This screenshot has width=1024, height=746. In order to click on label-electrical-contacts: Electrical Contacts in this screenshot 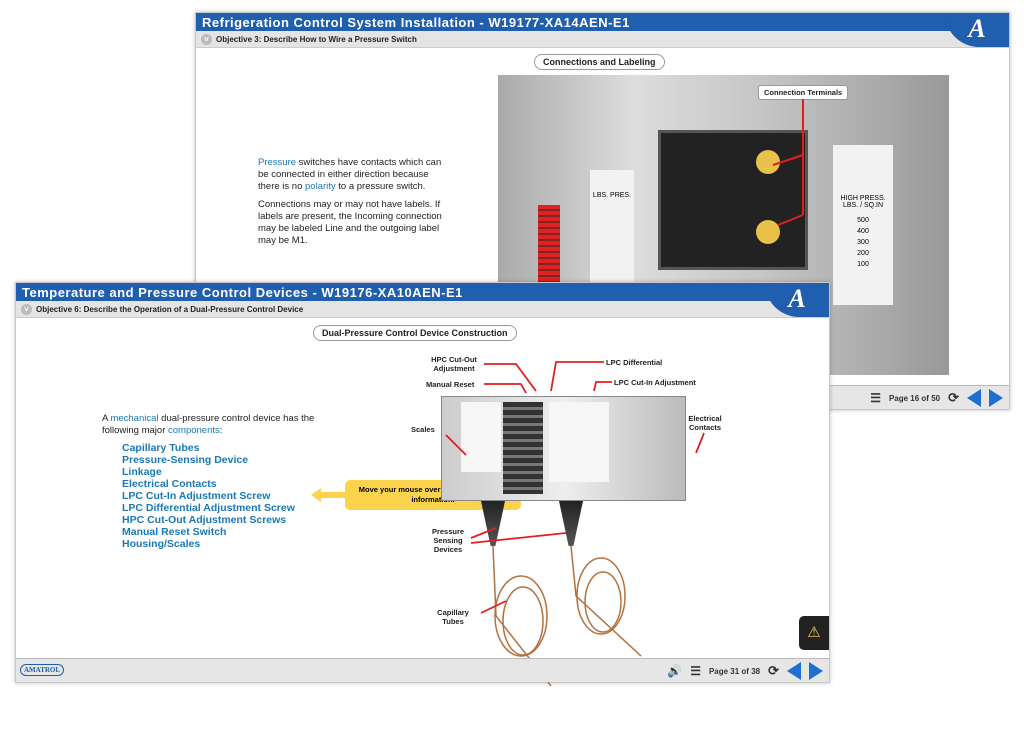, I will do `click(705, 423)`.